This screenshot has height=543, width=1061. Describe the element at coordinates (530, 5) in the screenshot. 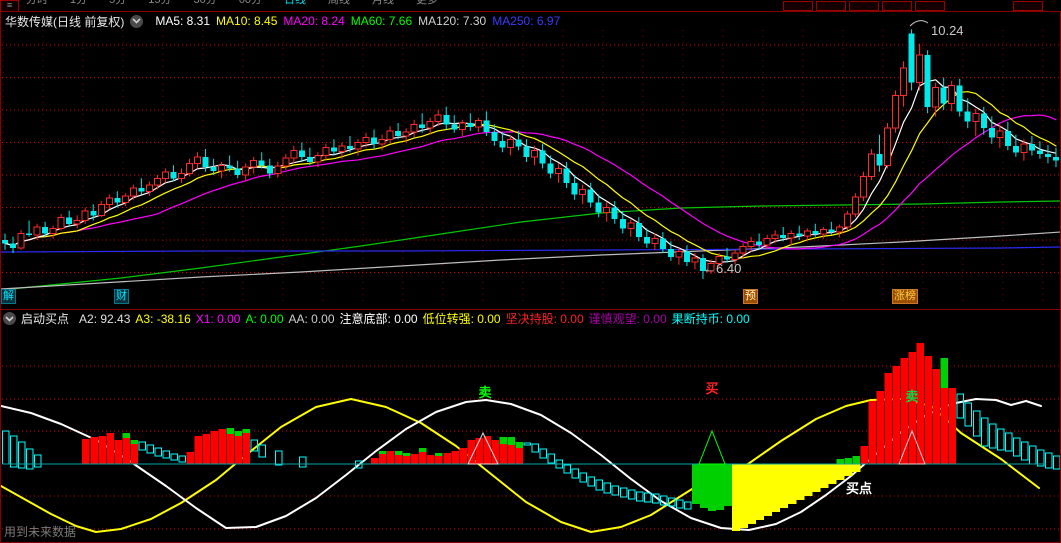

I see `top-menu-bar: ≡ 分时 1分 5分 15分 30分 60分 日线 周线 月线 更多` at that location.